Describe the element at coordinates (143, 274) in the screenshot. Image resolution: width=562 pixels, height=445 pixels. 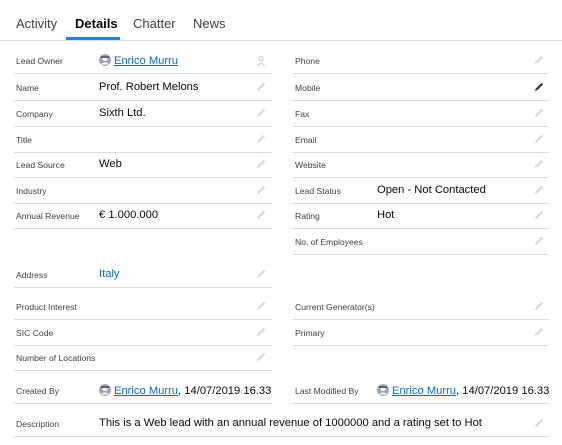
I see `field-address: Address Italy` at that location.